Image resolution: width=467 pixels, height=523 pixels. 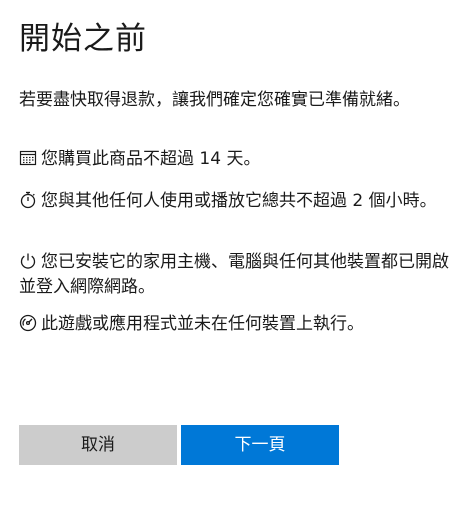 What do you see at coordinates (239, 201) in the screenshot?
I see `condition-text: 您與其他任何人使用或播放它總共不超過 2 個小時。` at bounding box center [239, 201].